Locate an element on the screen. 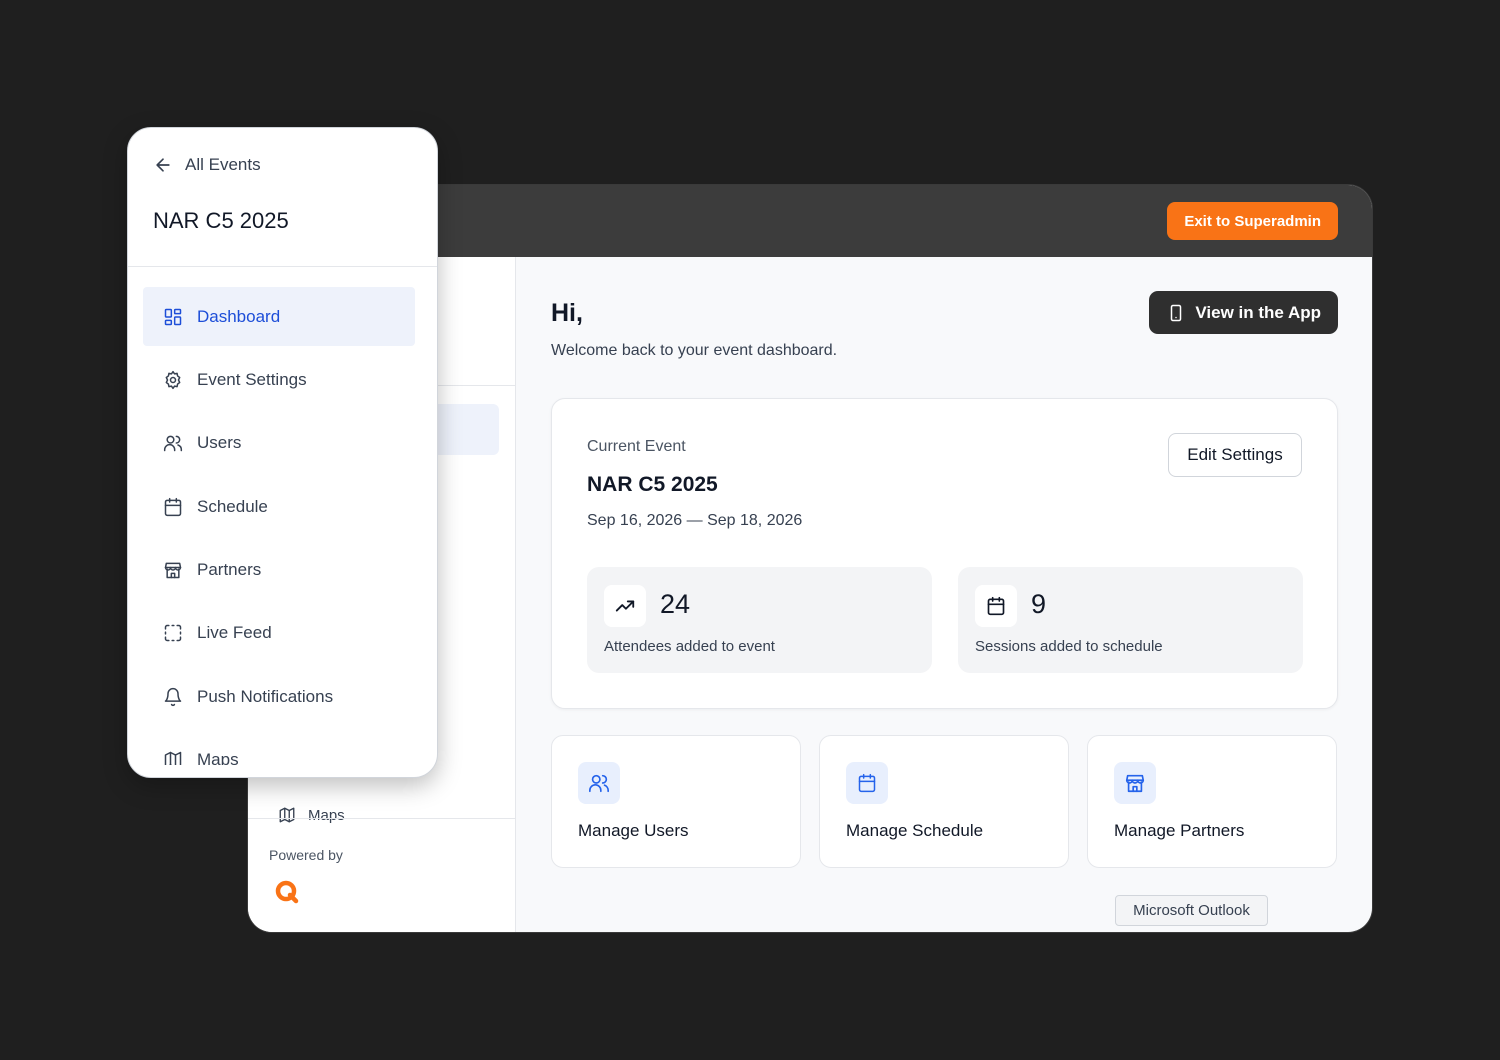 The image size is (1500, 1060). stat-label: Attendees added to event is located at coordinates (689, 646).